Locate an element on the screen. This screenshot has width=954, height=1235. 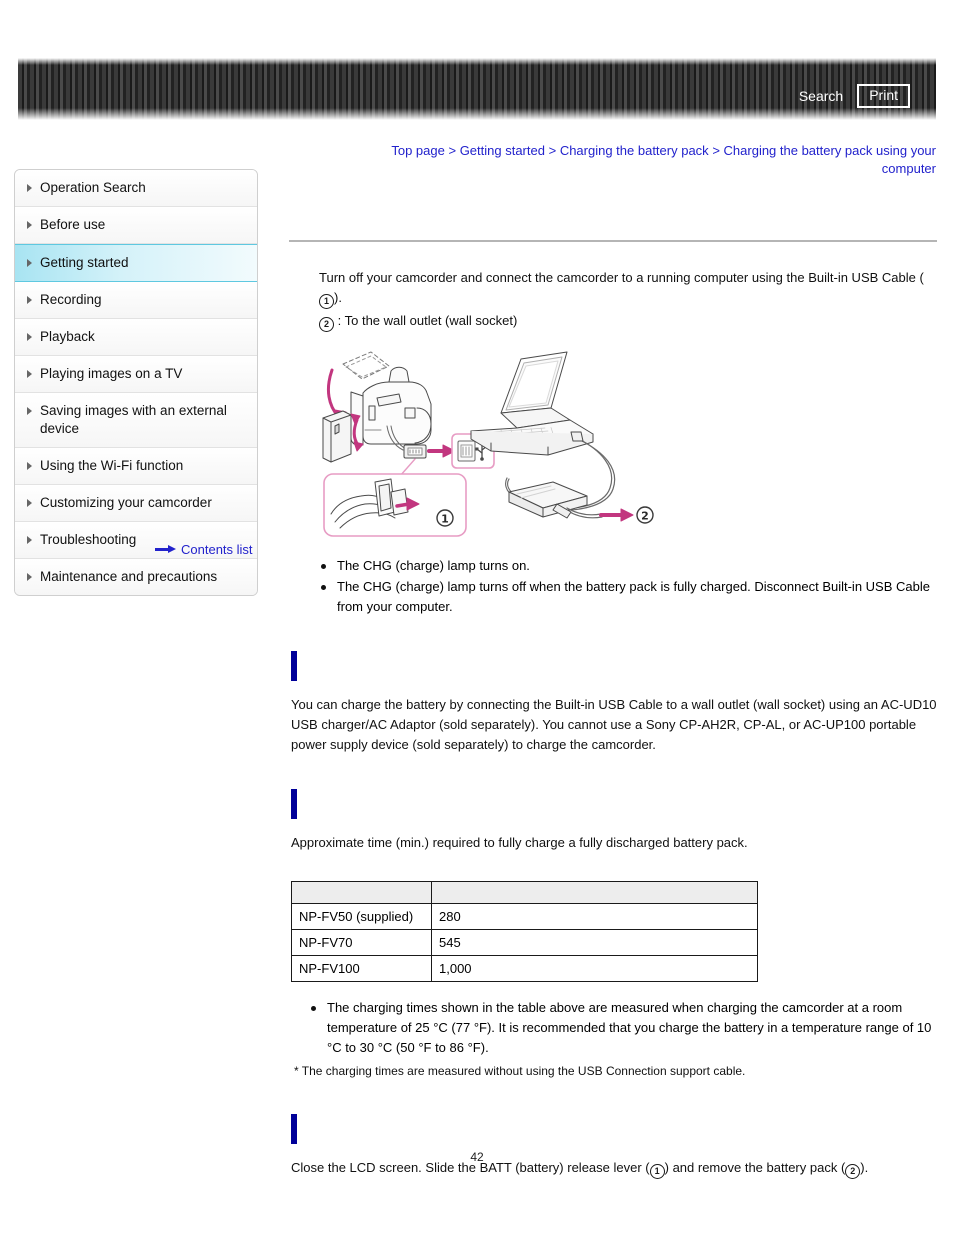
svg-text: 2 is located at coordinates (645, 516).